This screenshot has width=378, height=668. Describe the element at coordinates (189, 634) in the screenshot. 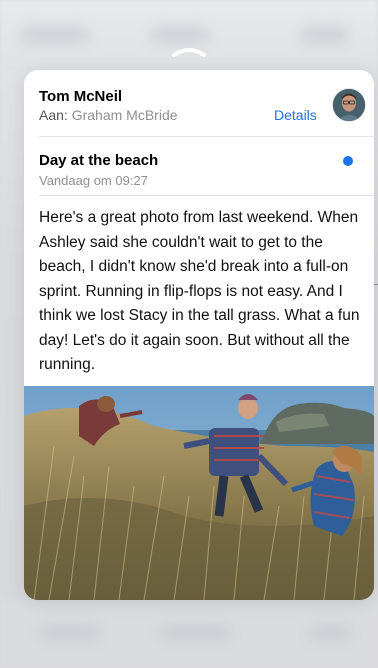

I see `background-bottom-bar` at that location.